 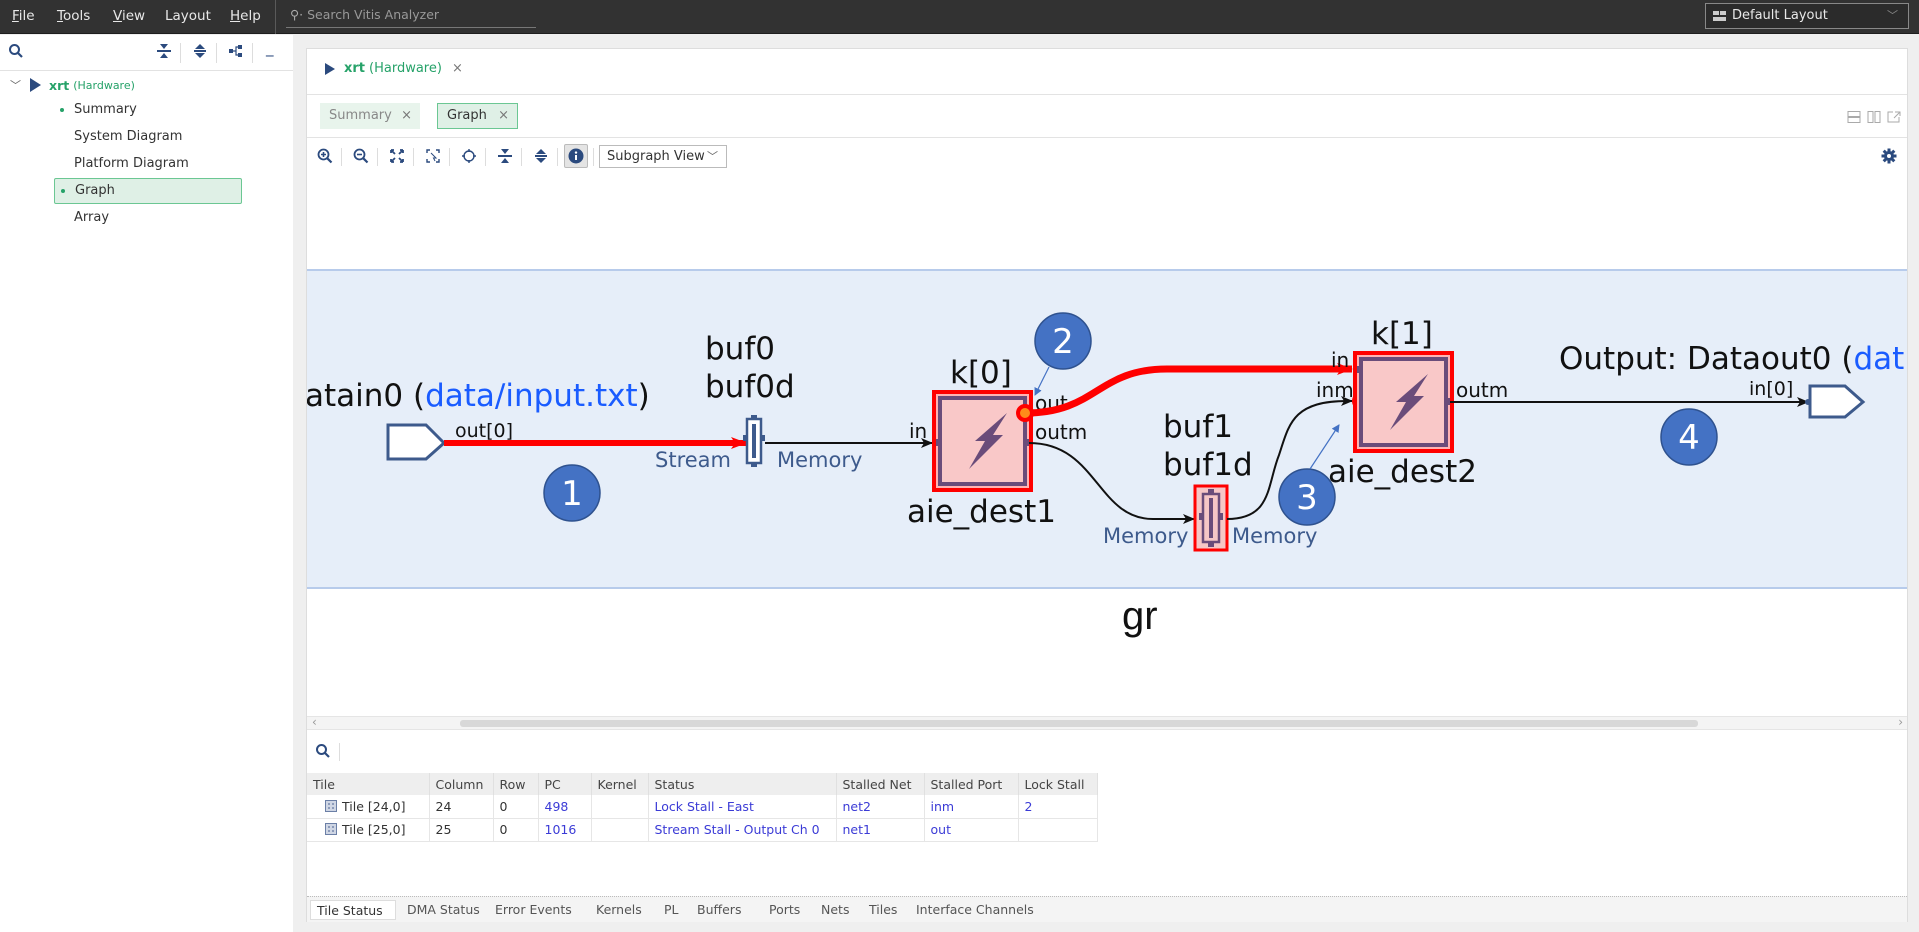 I want to click on buffer-buf1, so click(x=1211, y=518).